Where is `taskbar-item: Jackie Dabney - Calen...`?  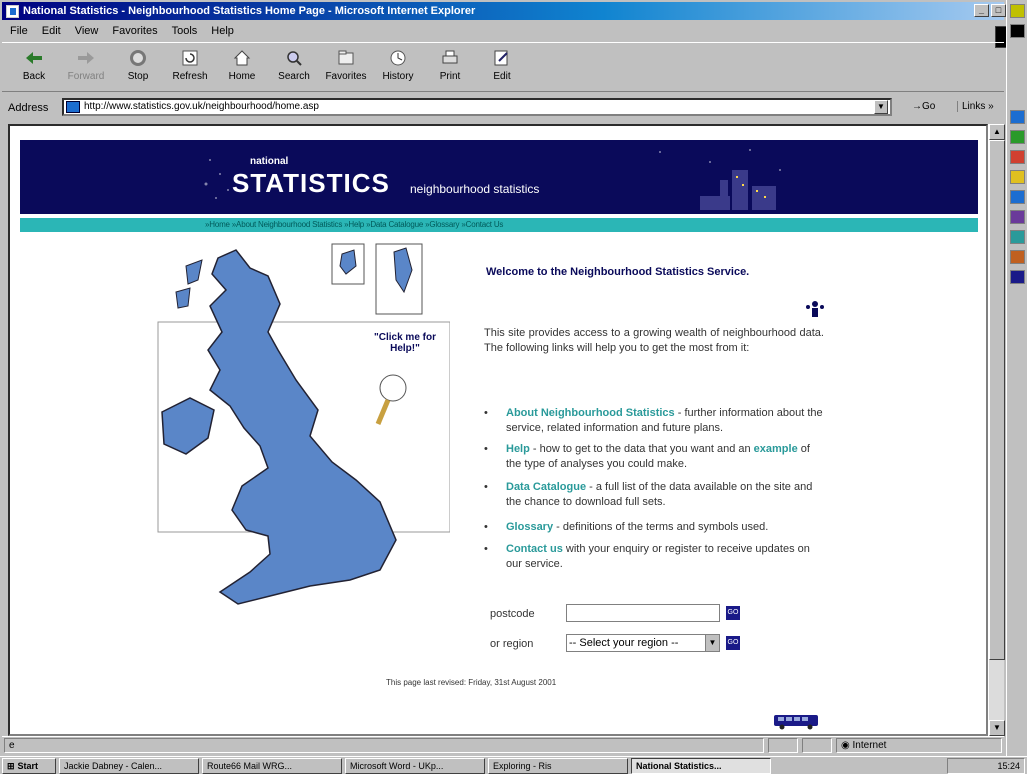
taskbar-item: Jackie Dabney - Calen... is located at coordinates (129, 765).